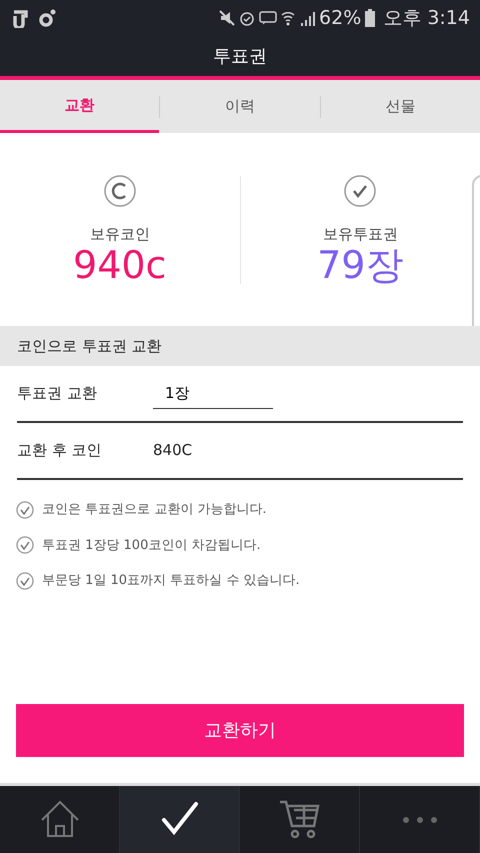 The width and height of the screenshot is (480, 853). Describe the element at coordinates (400, 106) in the screenshot. I see `tab: 선물` at that location.